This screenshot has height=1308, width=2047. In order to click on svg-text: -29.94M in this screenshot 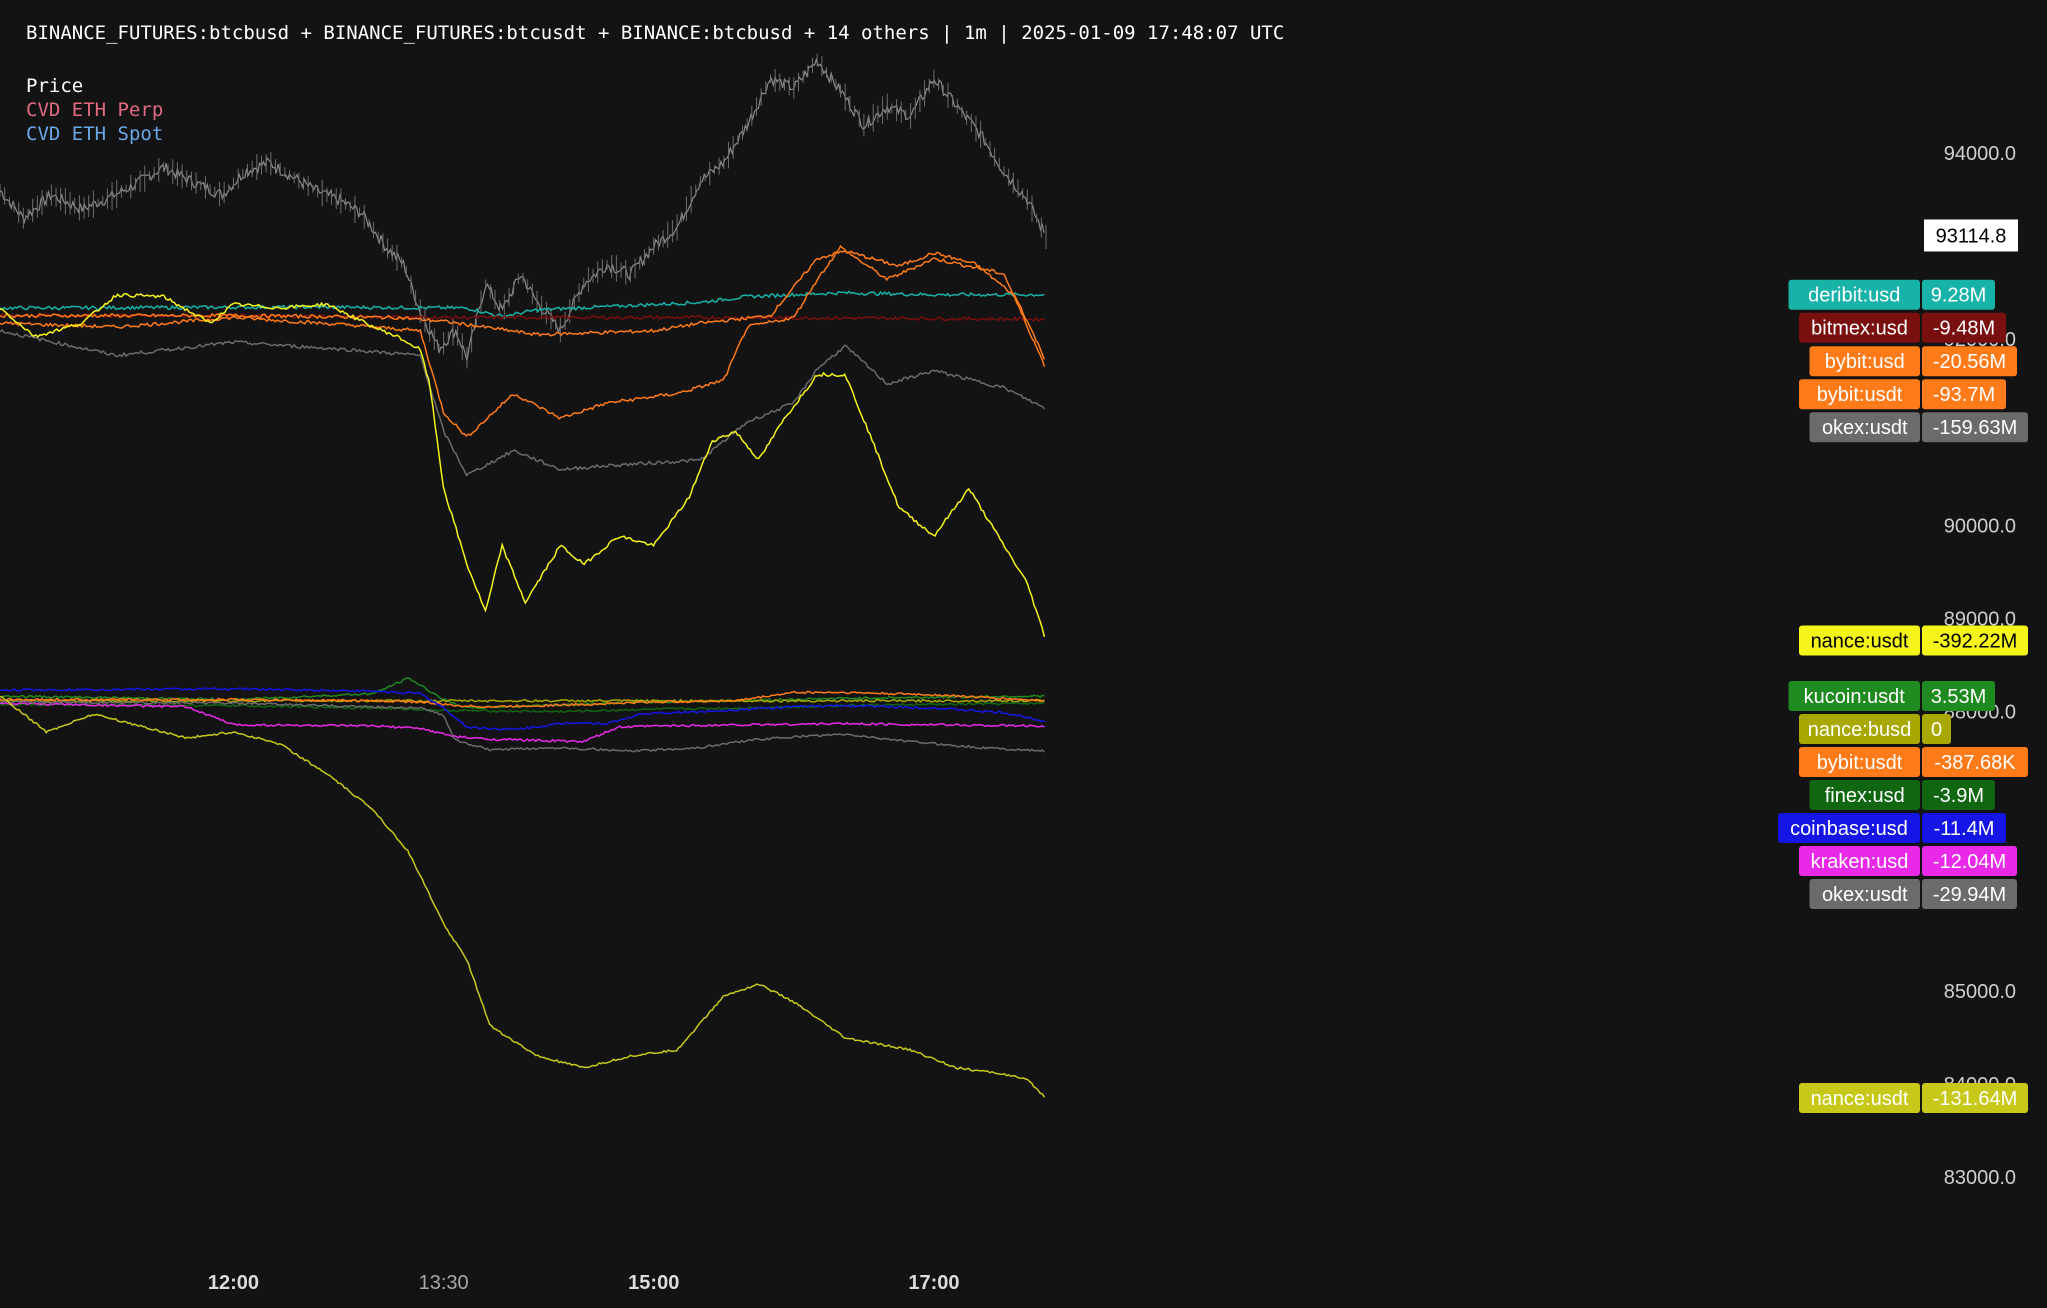, I will do `click(1969, 895)`.